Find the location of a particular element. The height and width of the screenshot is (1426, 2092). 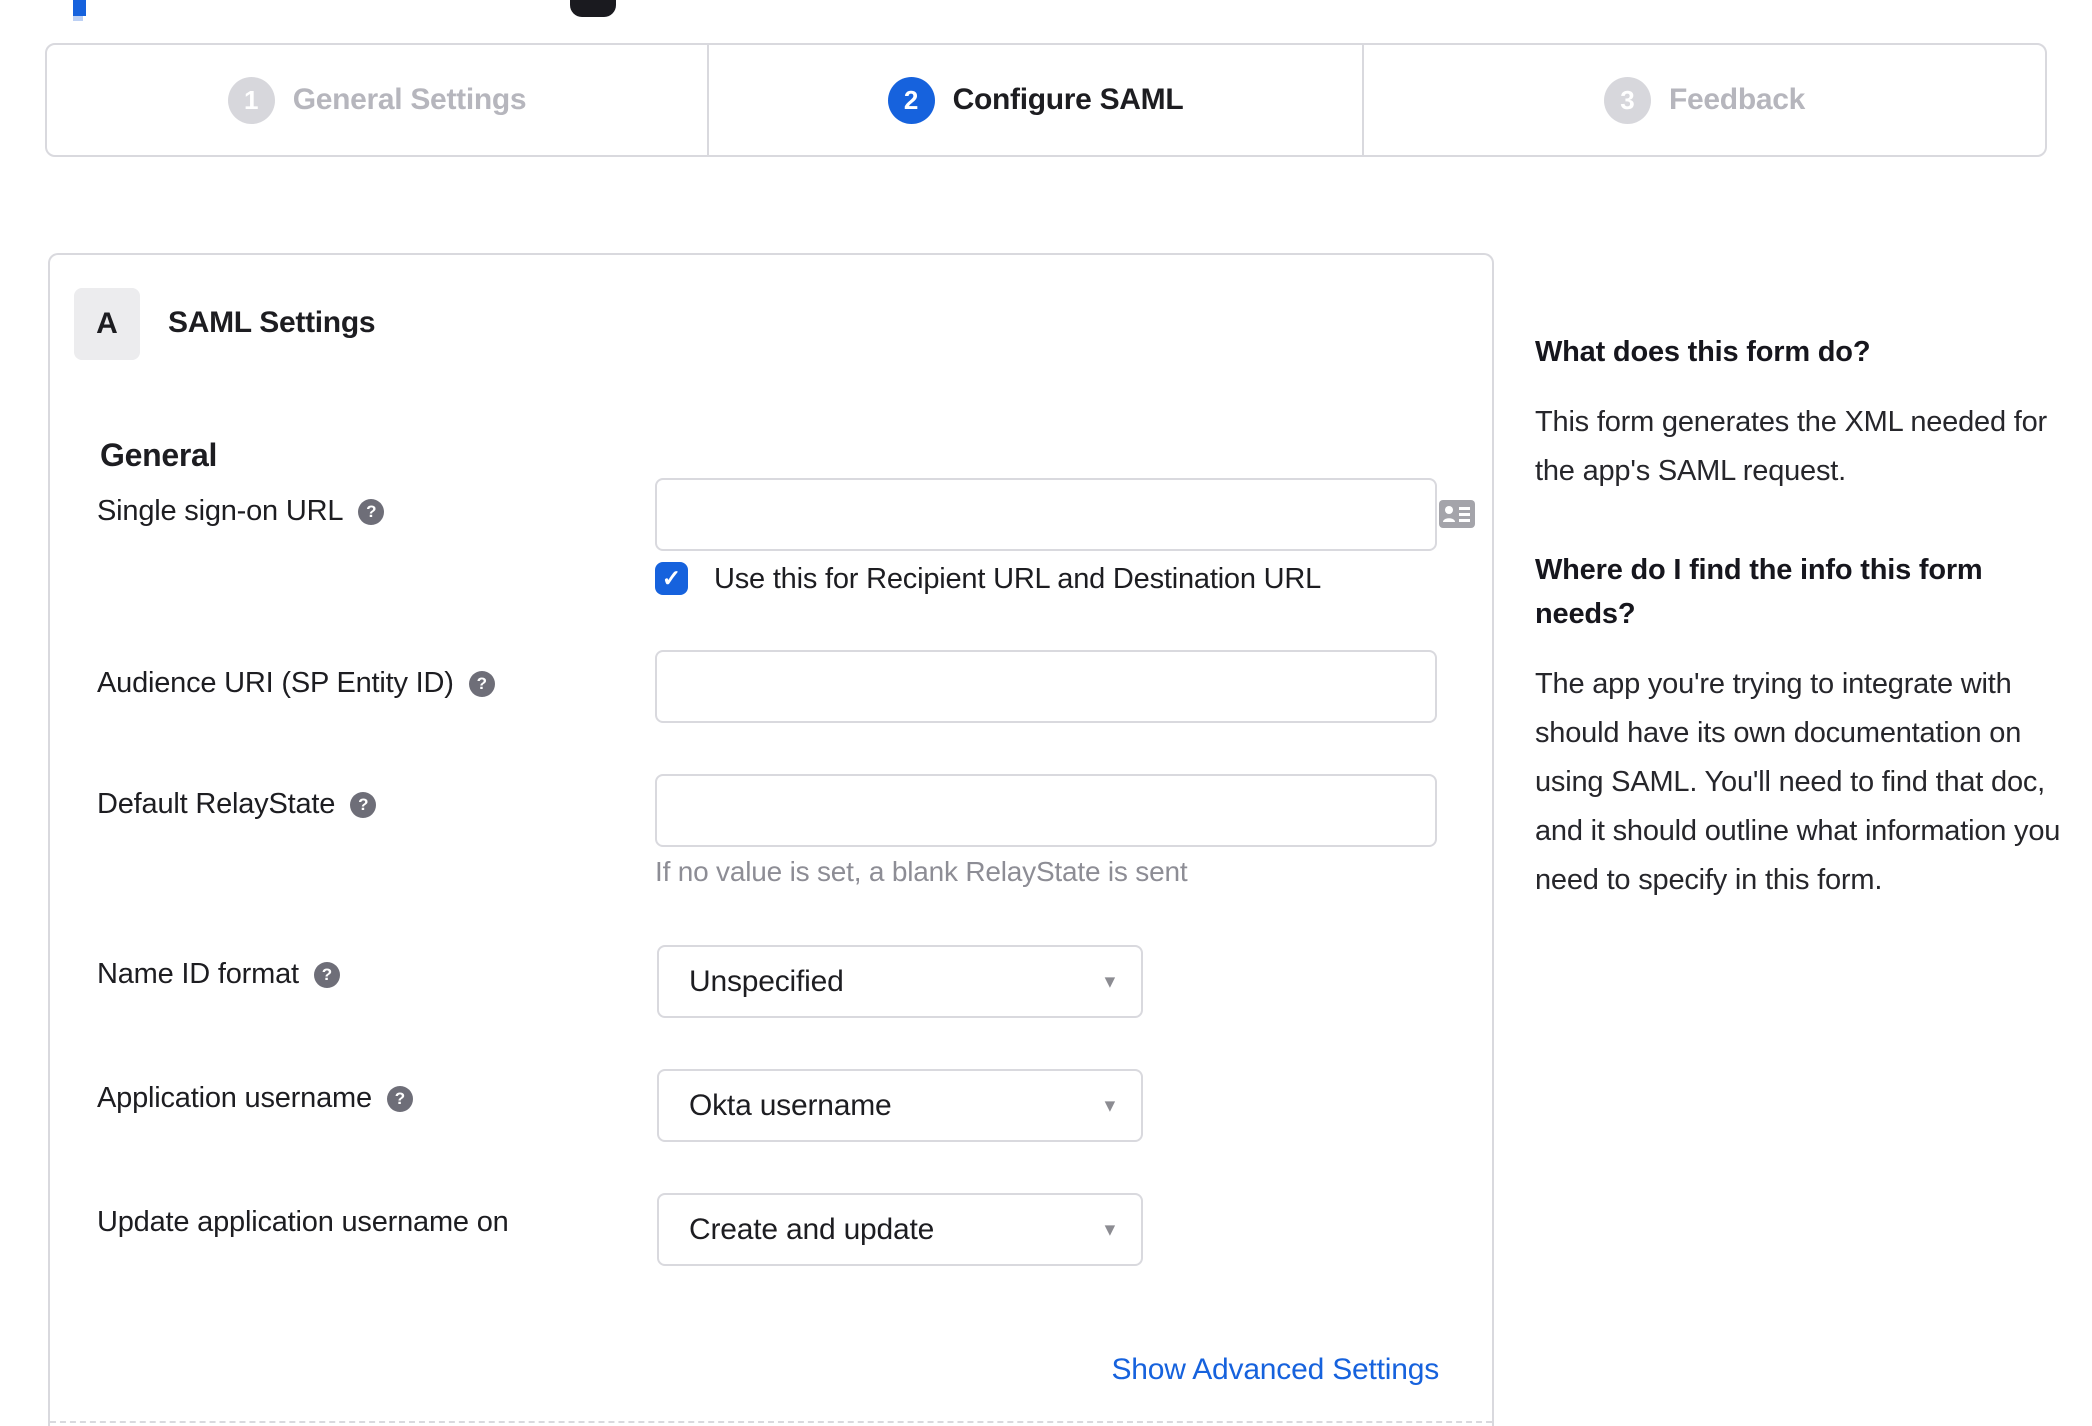

sidebar-heading: What does this form do? is located at coordinates (1703, 352).